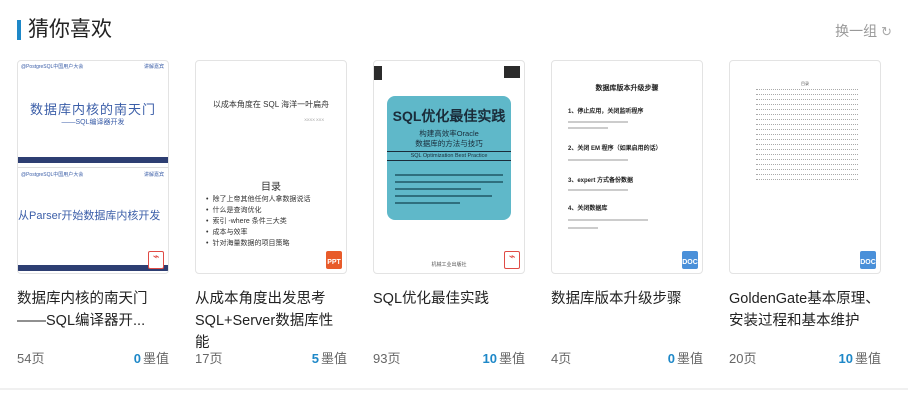 The image size is (908, 394). Describe the element at coordinates (258, 221) in the screenshot. I see `toc-item: 索引 -where 条件三大类` at that location.